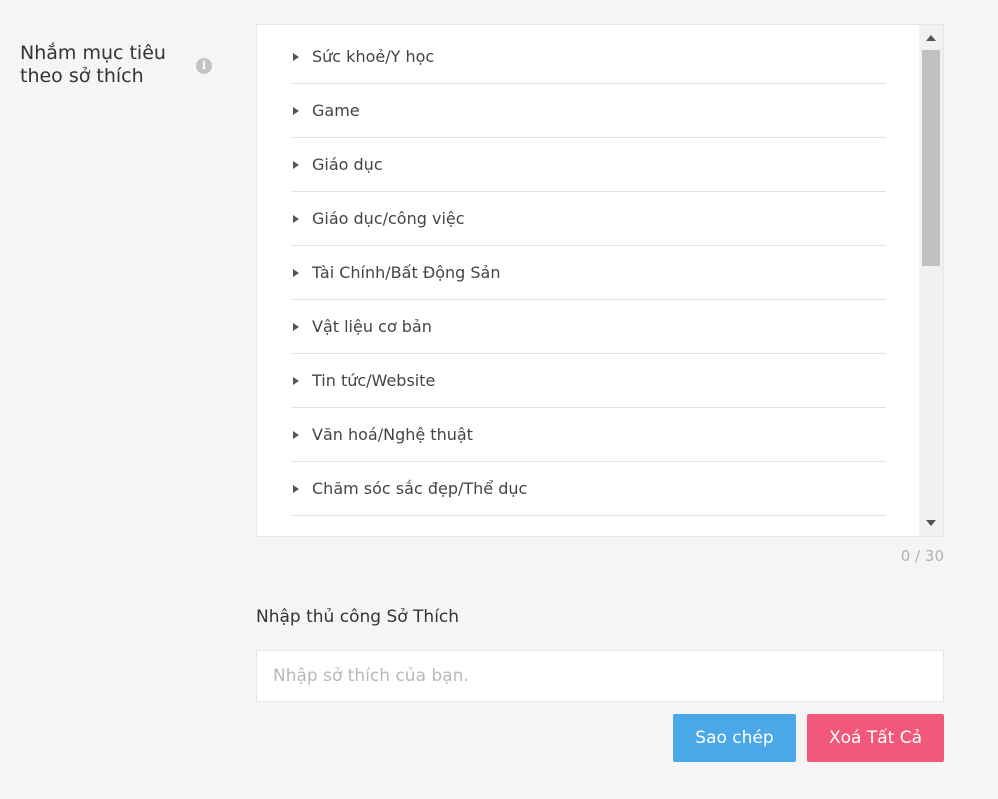  Describe the element at coordinates (406, 272) in the screenshot. I see `category-label: Tài Chính/Bất Động Sản` at that location.